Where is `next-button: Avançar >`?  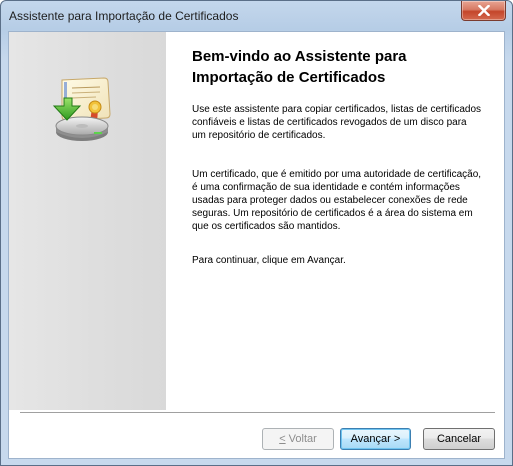 next-button: Avançar > is located at coordinates (375, 439).